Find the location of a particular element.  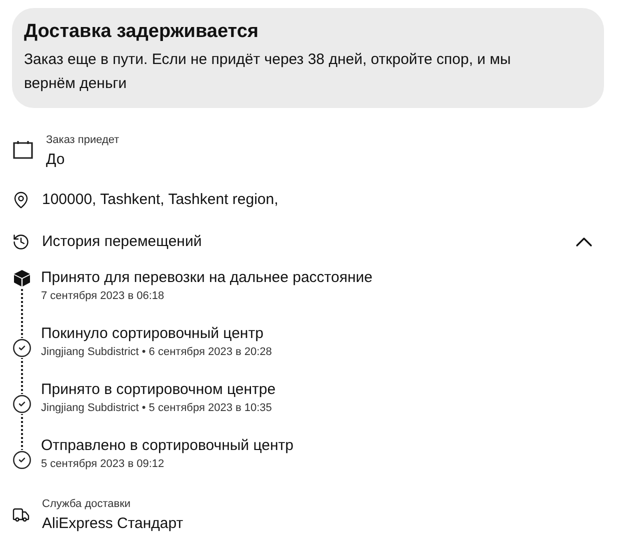

event-details: 7 сентября 2023 в 06:18 is located at coordinates (103, 296).